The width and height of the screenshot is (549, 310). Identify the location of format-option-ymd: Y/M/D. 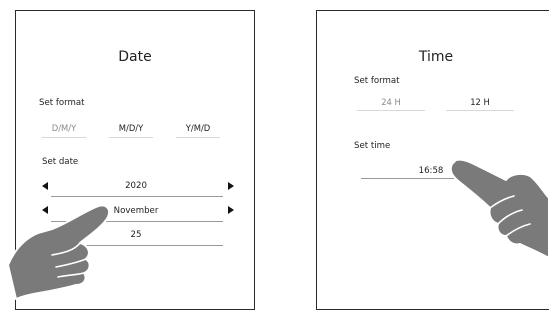
(198, 128).